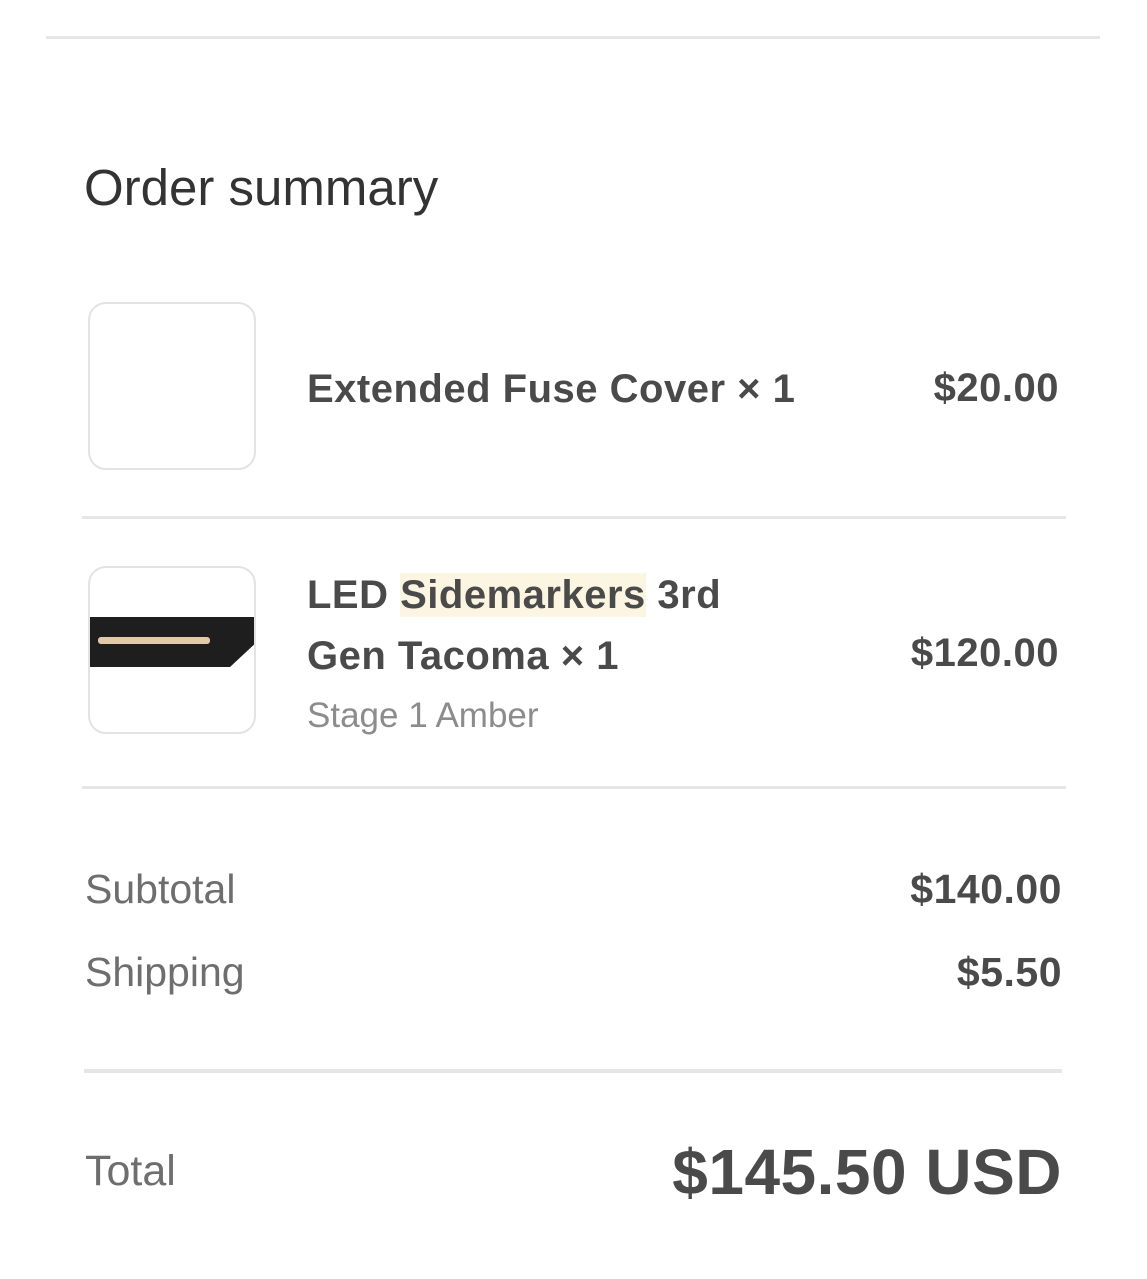 Image resolution: width=1147 pixels, height=1279 pixels. What do you see at coordinates (867, 1172) in the screenshot?
I see `total-value: $145.50 USD` at bounding box center [867, 1172].